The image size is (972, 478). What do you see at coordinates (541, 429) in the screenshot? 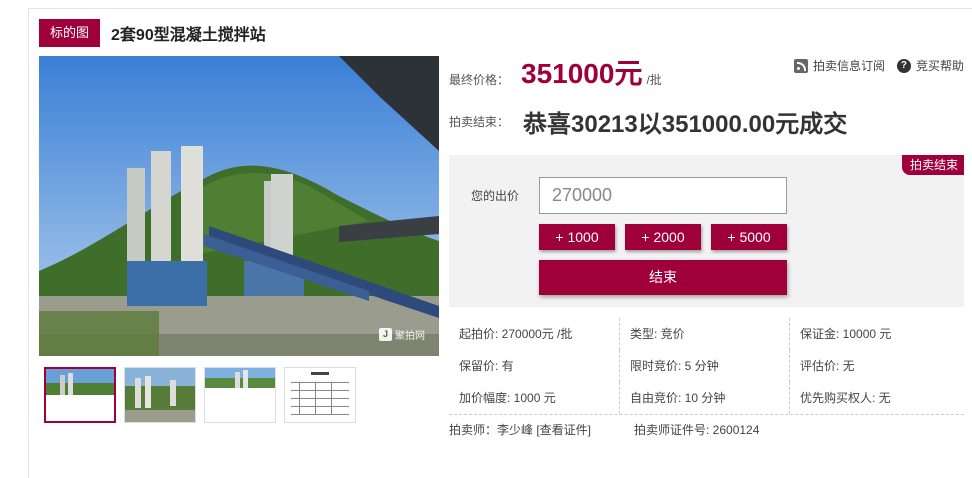
I see `auctioneer-name: 拍卖师：李少峰 [查看证件]` at bounding box center [541, 429].